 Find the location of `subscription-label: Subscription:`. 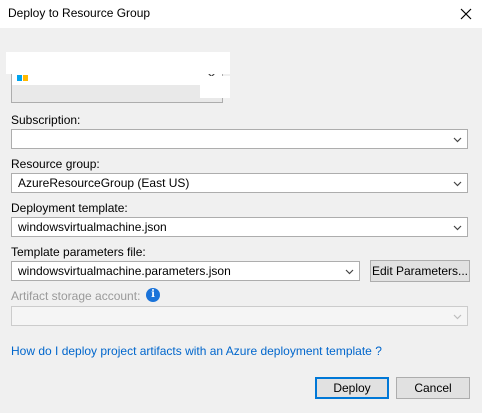

subscription-label: Subscription: is located at coordinates (46, 120).